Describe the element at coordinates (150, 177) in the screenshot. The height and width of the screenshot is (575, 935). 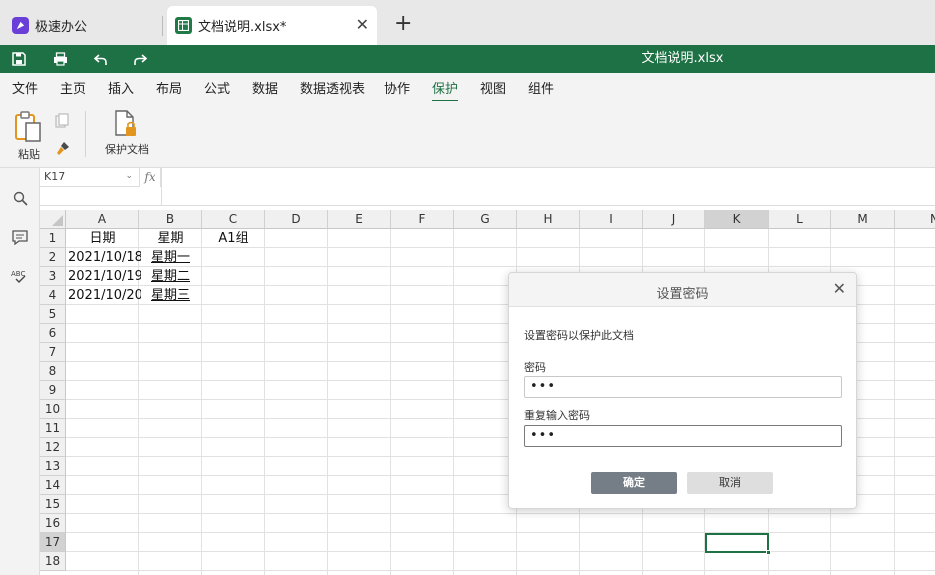
I see `function-icon: fx` at that location.